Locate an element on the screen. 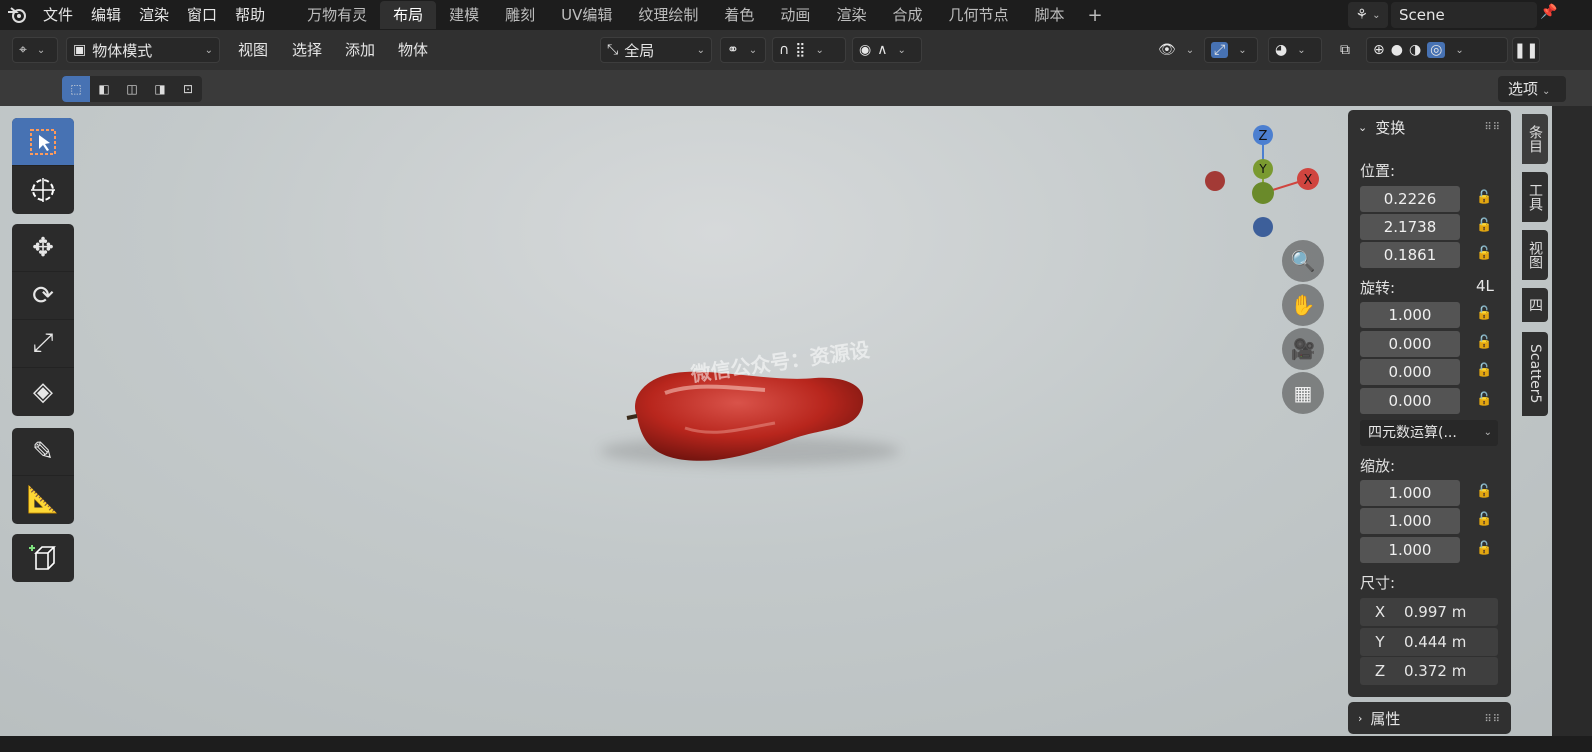  cursor-tool-icon is located at coordinates (43, 190).